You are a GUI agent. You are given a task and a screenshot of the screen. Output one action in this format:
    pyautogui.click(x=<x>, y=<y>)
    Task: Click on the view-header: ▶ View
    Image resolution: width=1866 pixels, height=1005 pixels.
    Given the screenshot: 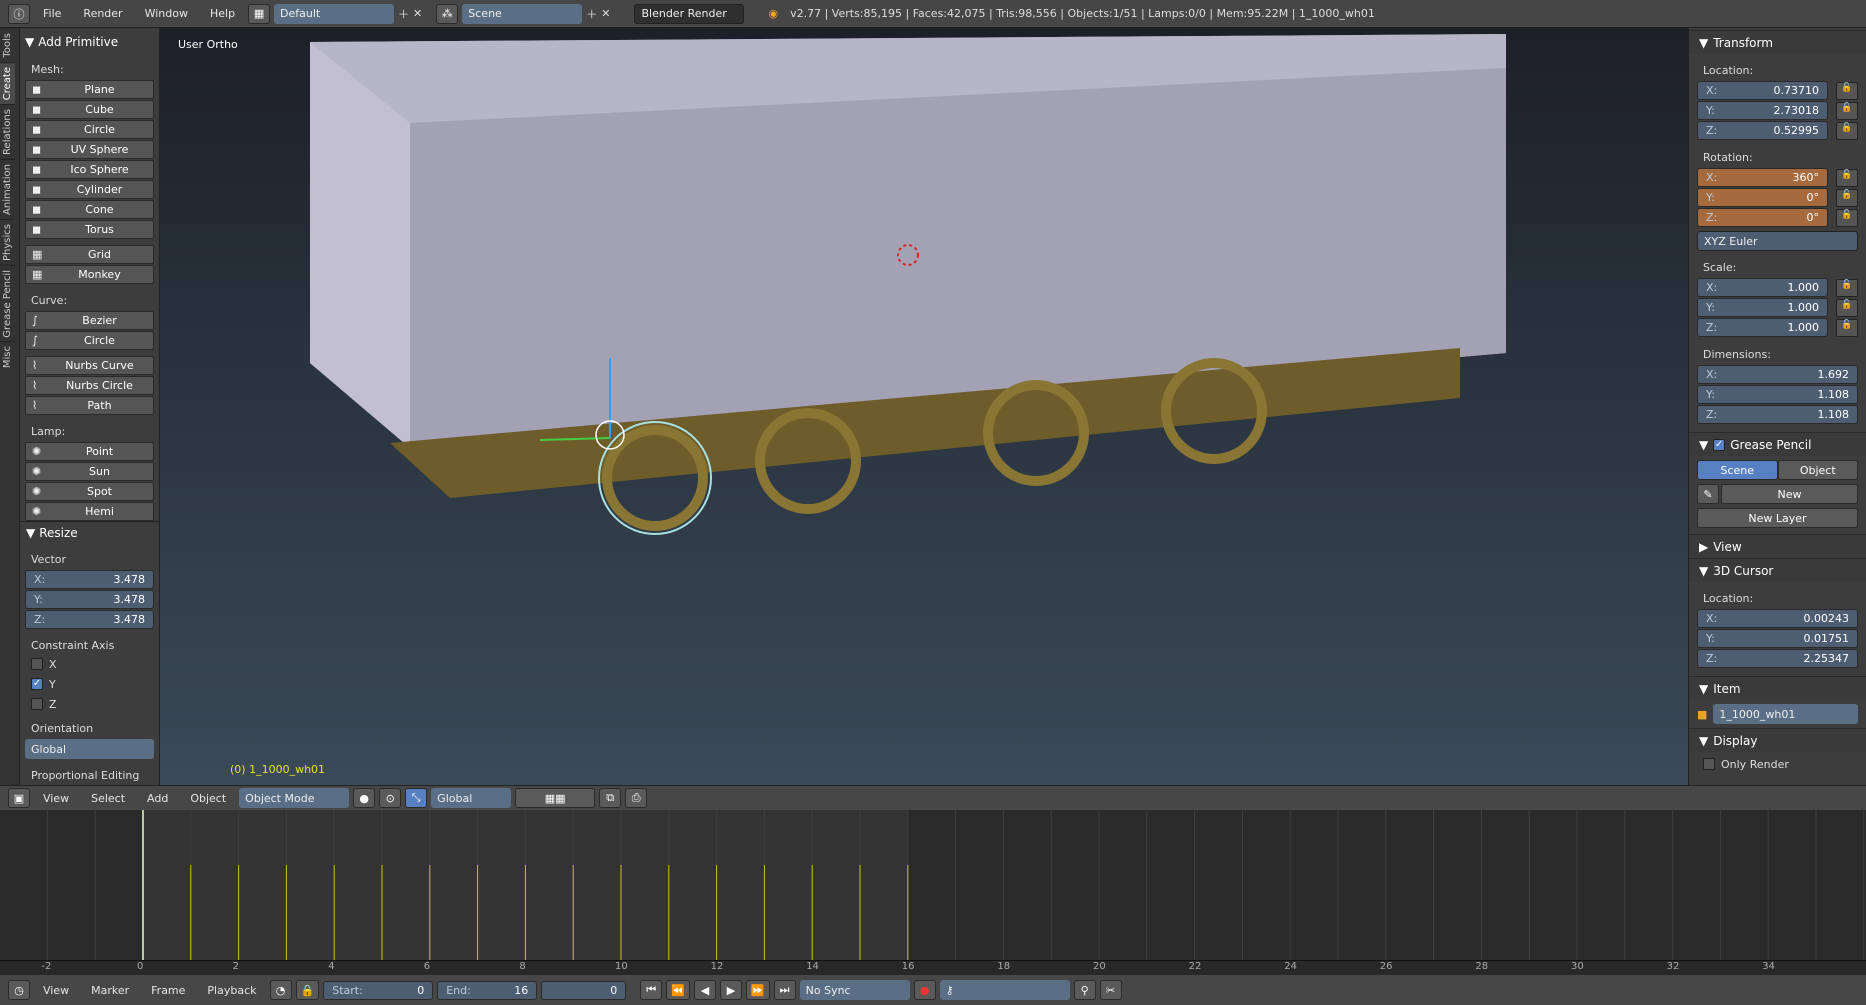 What is the action you would take?
    pyautogui.click(x=1777, y=546)
    